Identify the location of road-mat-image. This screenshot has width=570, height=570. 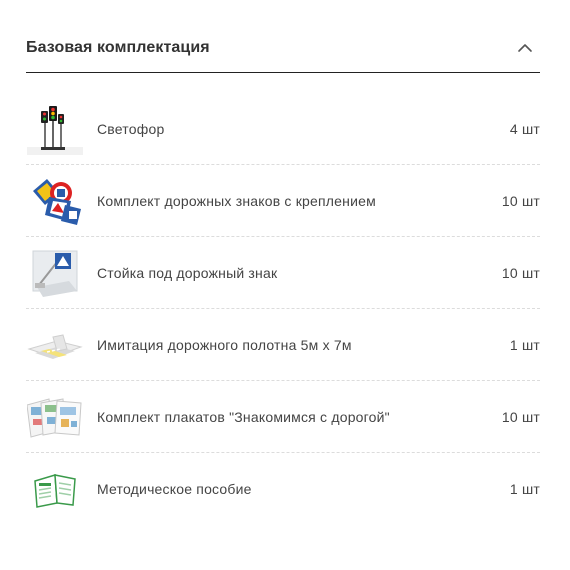
(55, 345).